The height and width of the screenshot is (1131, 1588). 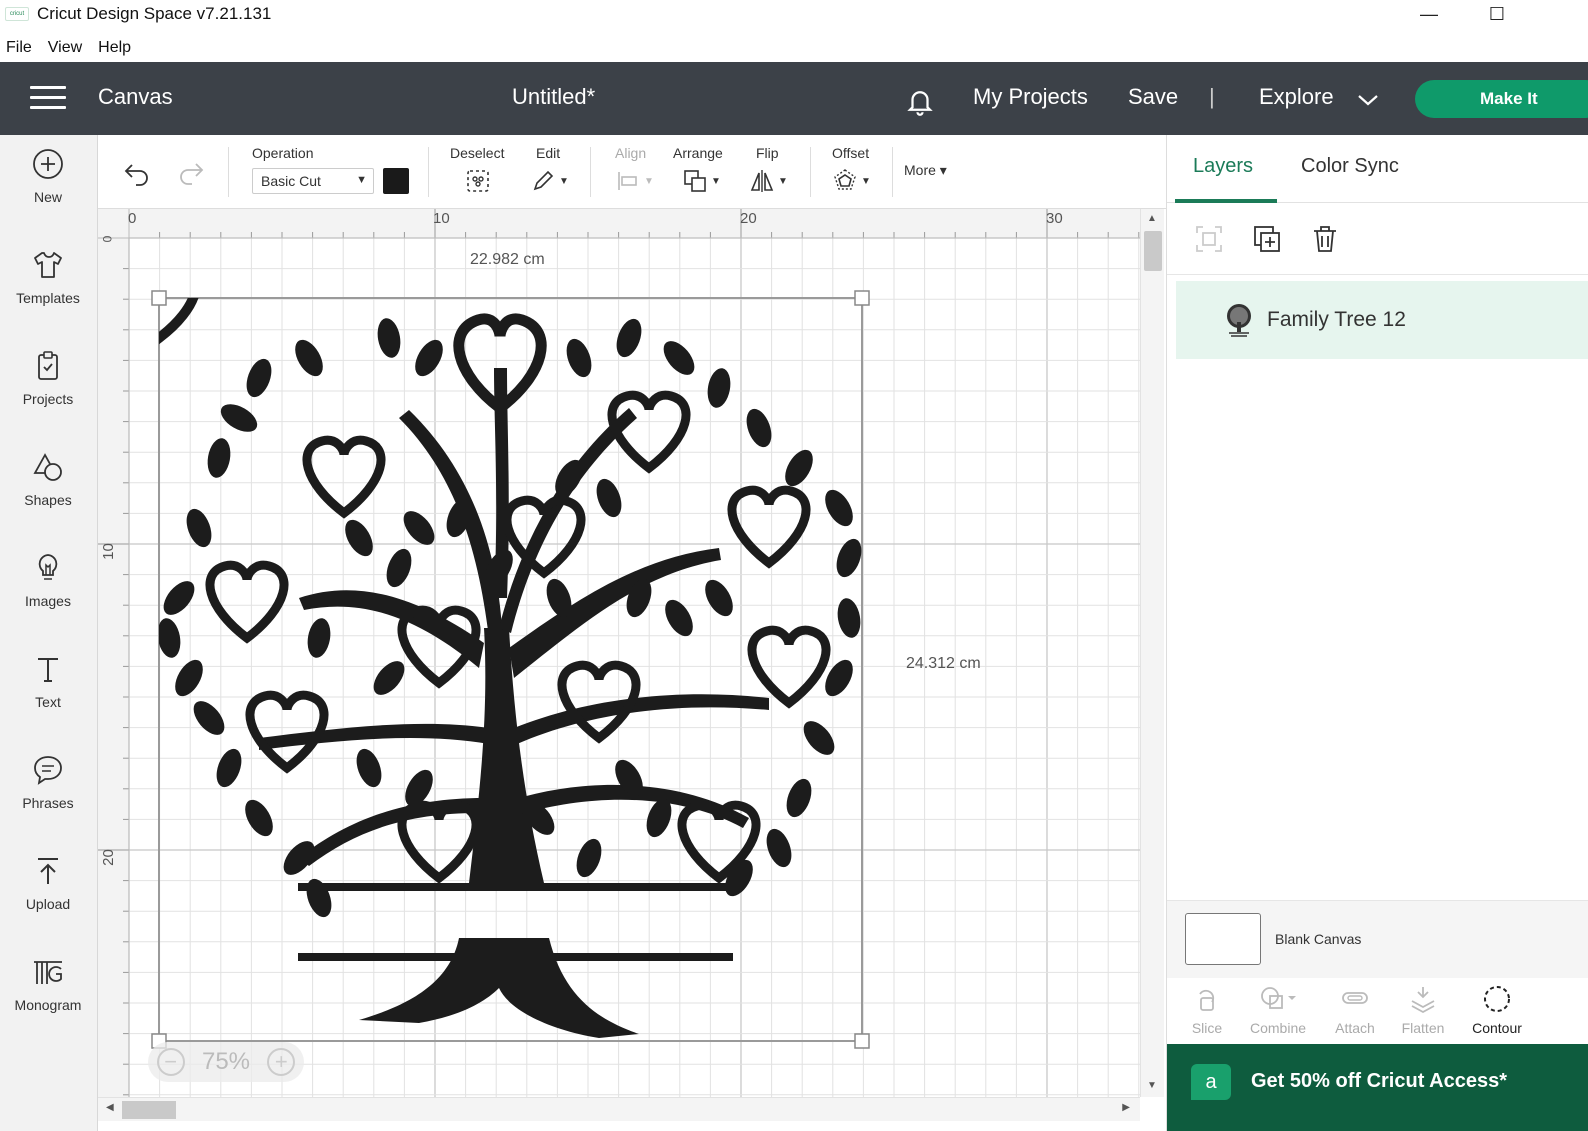 I want to click on caret-down-icon: ▼, so click(x=649, y=181).